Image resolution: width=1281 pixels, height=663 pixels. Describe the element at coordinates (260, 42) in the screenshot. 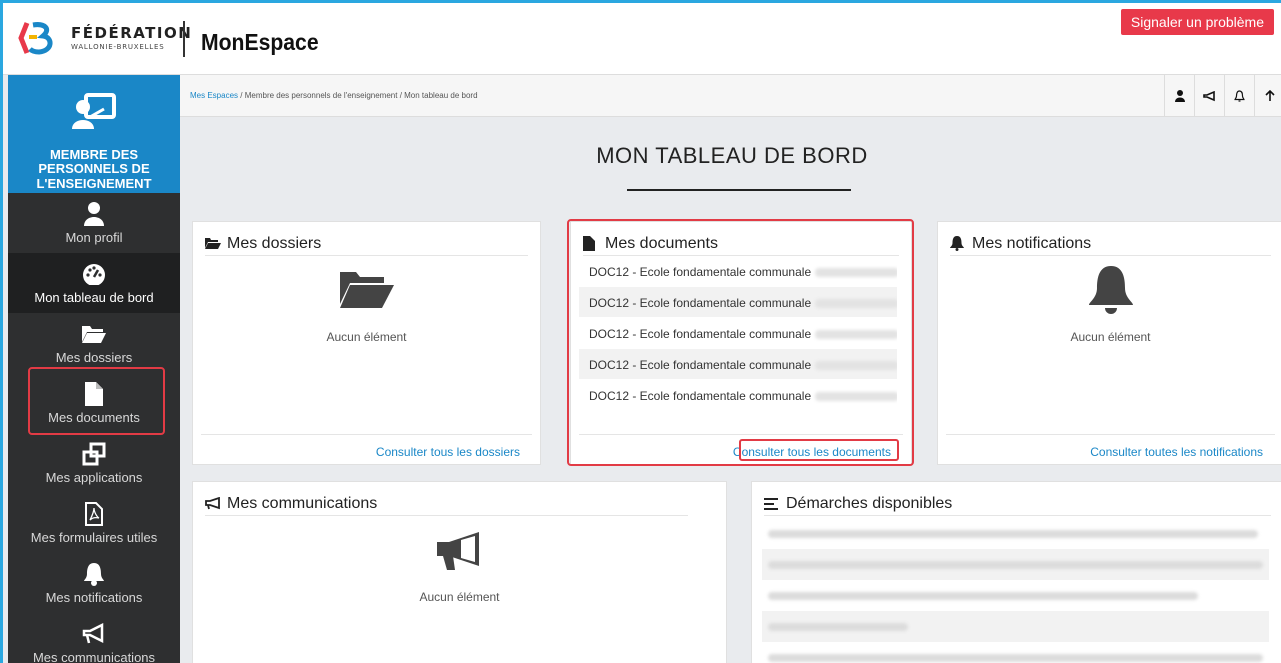

I see `app-title: MonEspace` at that location.